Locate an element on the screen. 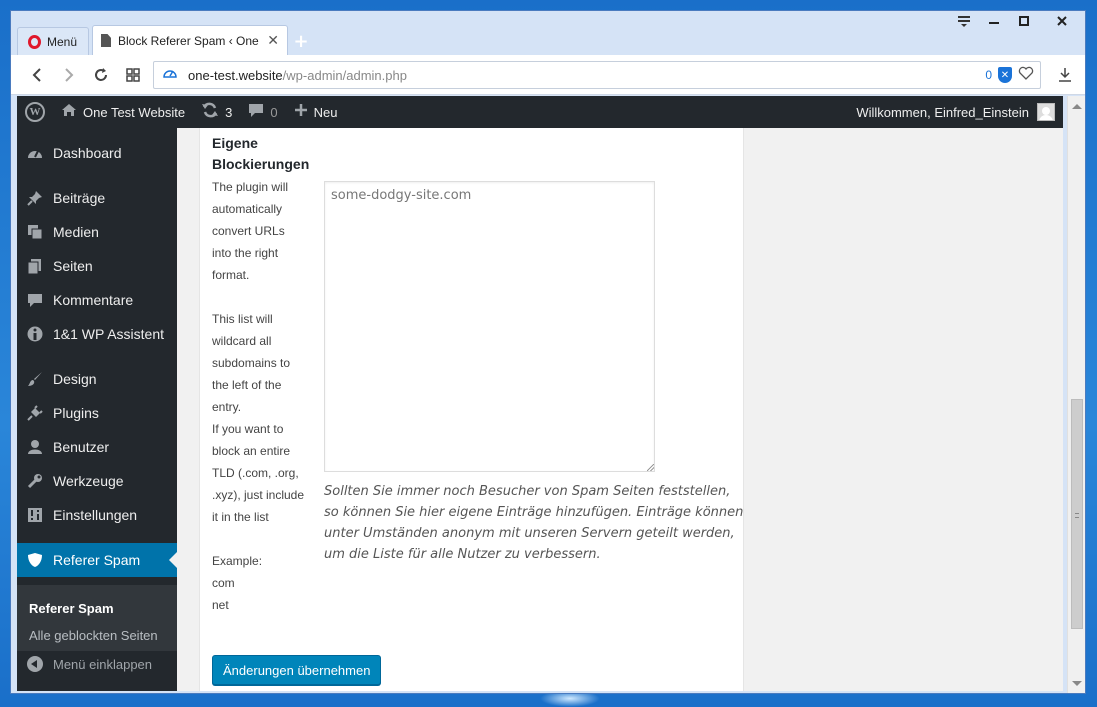 This screenshot has height=707, width=1097. scroll-up-icon is located at coordinates (1077, 106).